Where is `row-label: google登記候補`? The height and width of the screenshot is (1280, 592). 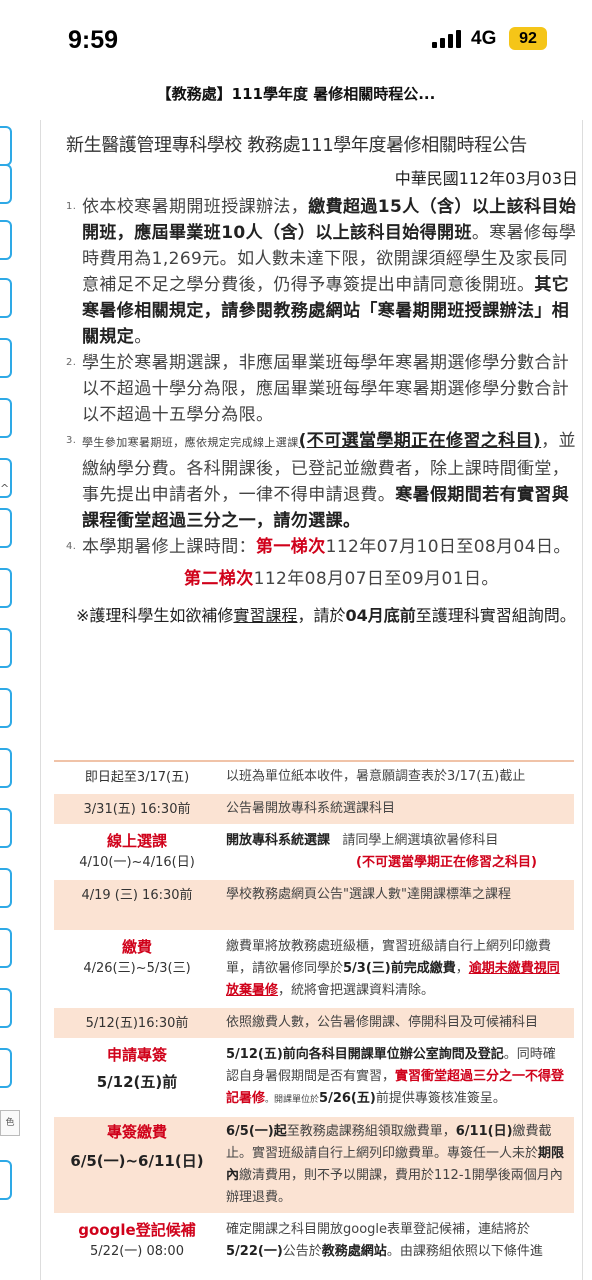 row-label: google登記候補 is located at coordinates (137, 1230).